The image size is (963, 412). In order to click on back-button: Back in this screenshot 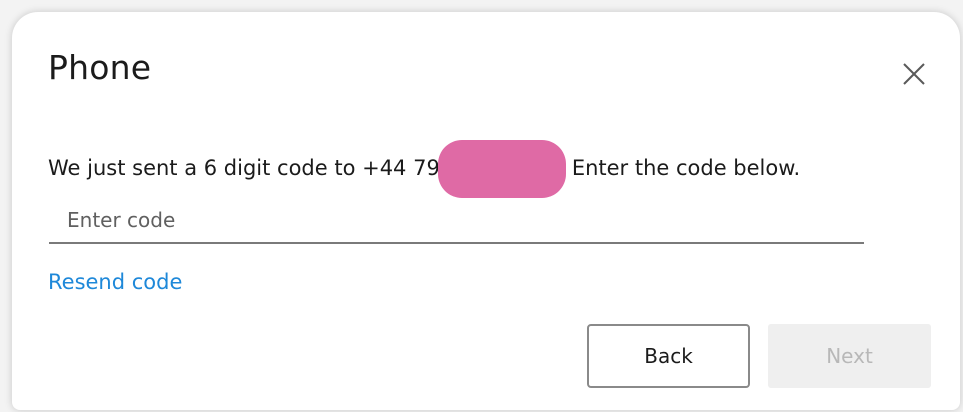, I will do `click(668, 356)`.